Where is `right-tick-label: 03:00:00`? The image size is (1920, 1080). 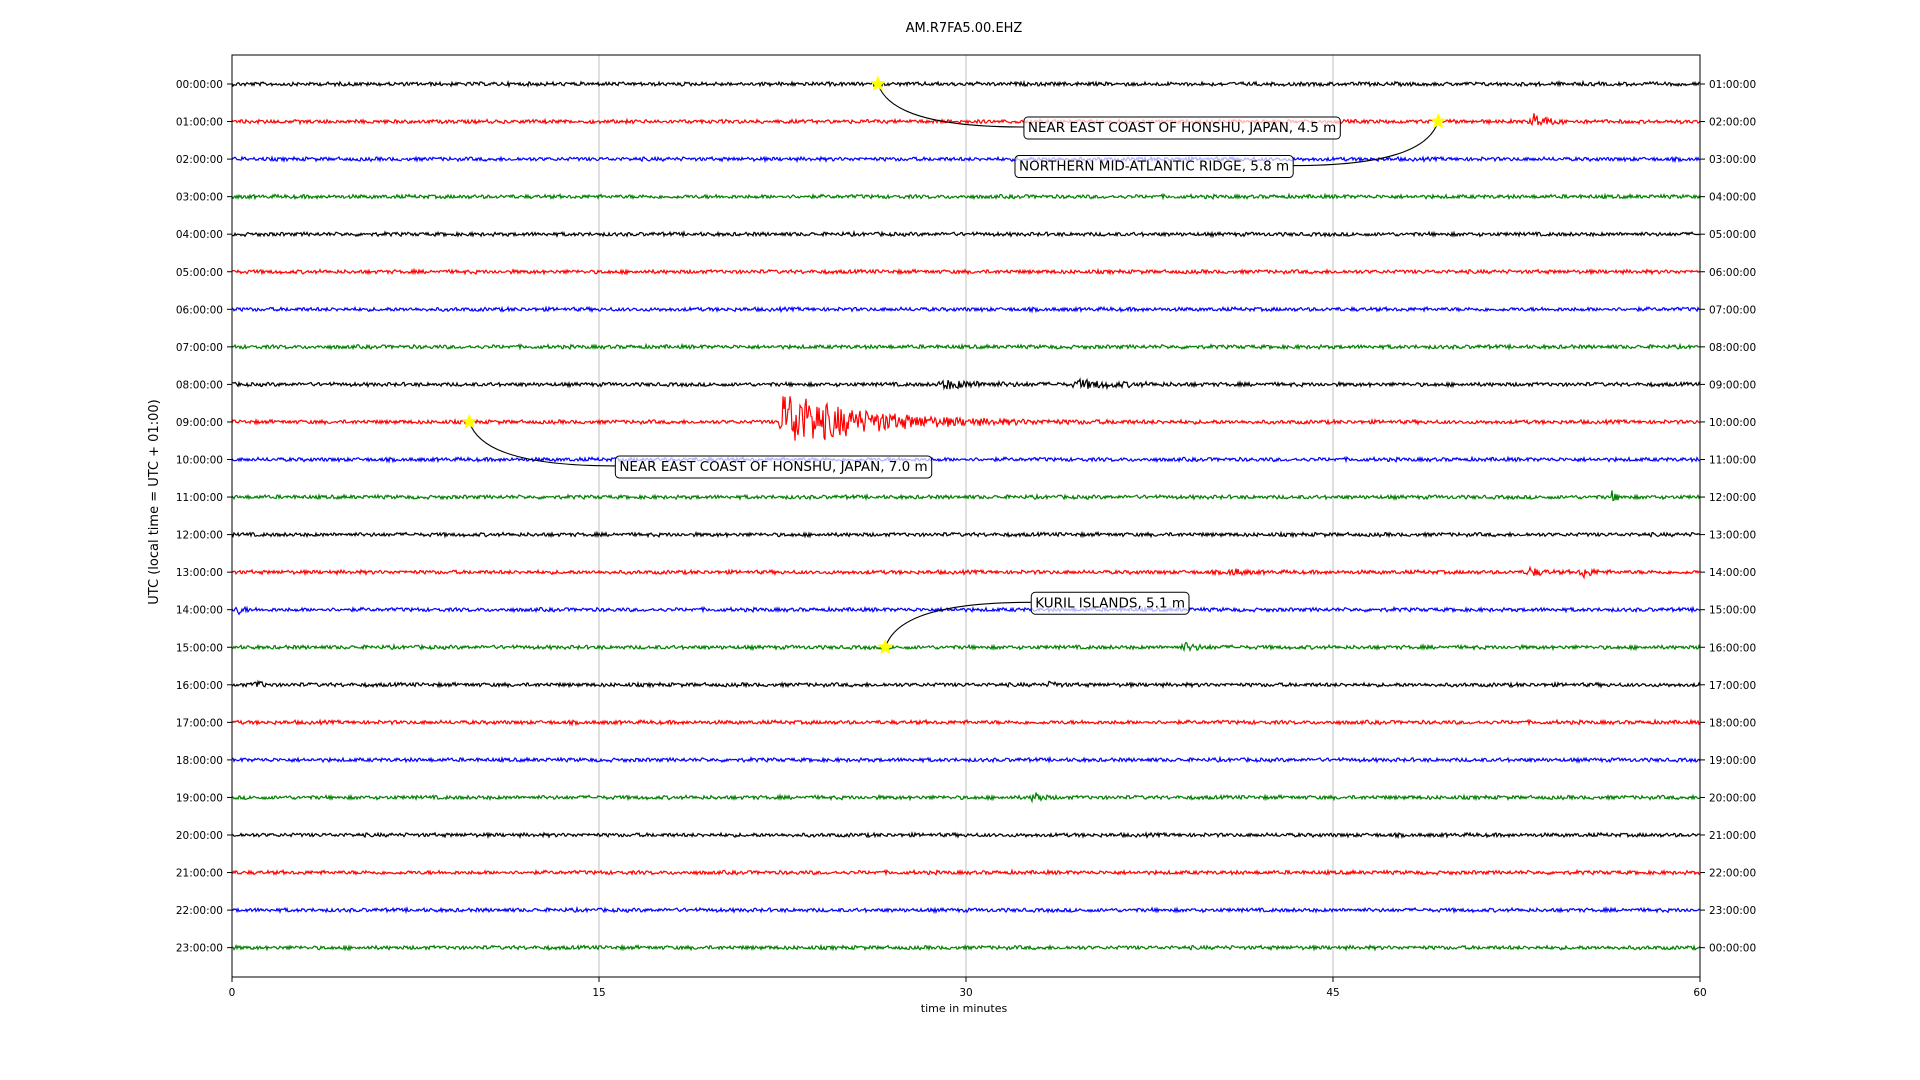 right-tick-label: 03:00:00 is located at coordinates (1732, 160).